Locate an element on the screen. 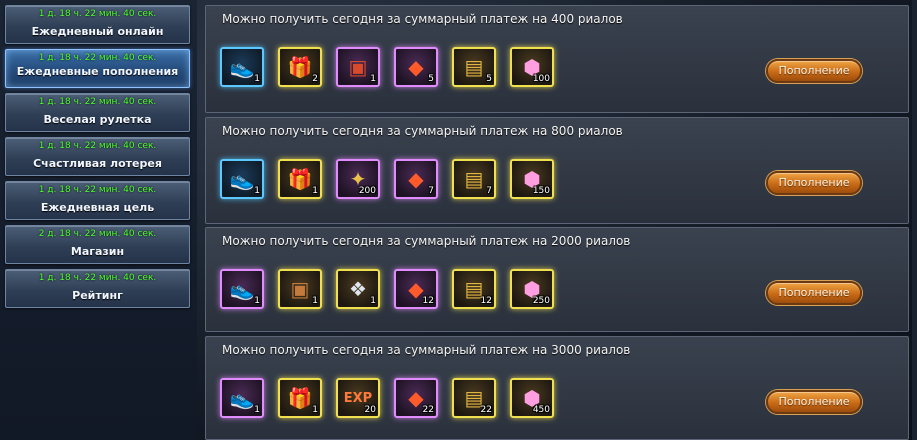 This screenshot has height=440, width=917. red-chest-icon: ▣ 1 is located at coordinates (358, 67).